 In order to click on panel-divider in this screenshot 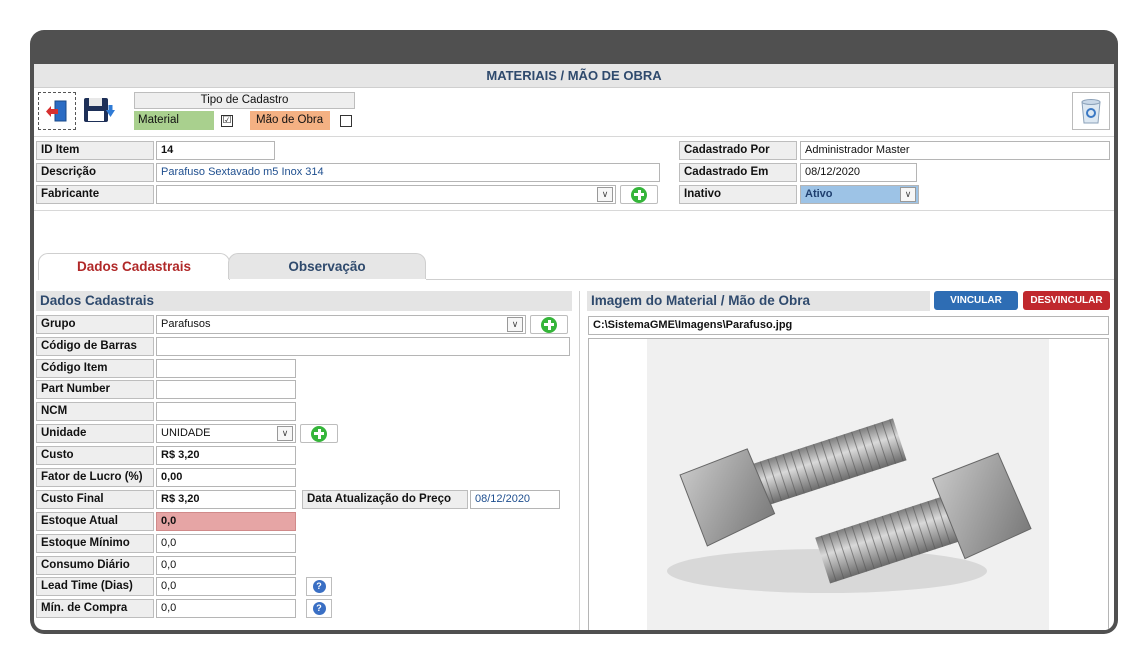, I will do `click(579, 460)`.